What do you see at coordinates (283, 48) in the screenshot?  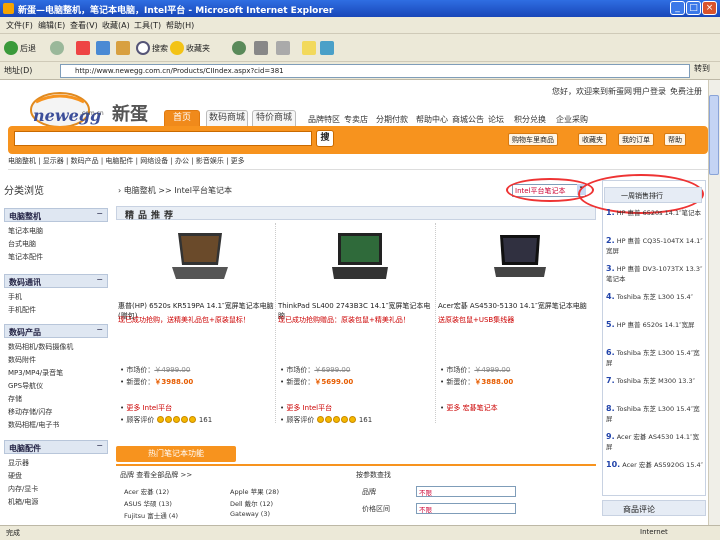 I see `edit-button` at bounding box center [283, 48].